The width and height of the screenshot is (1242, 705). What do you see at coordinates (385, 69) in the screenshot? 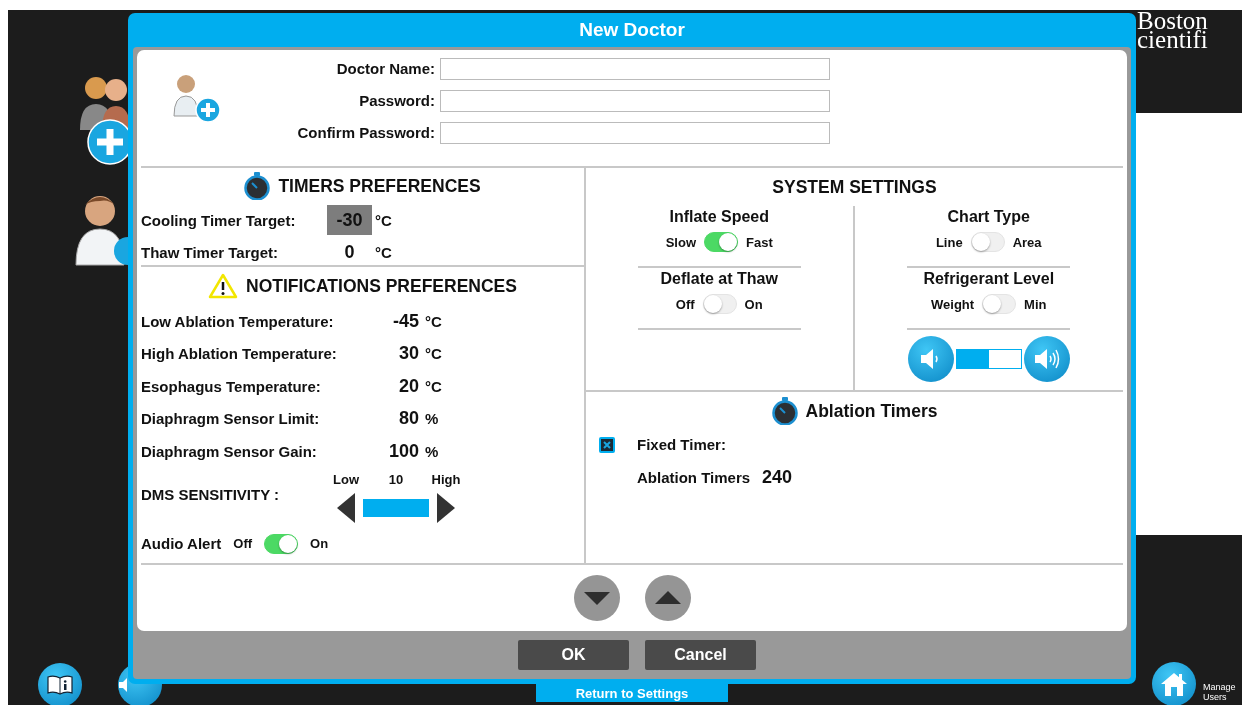
I see `field-label: Doctor Name:` at bounding box center [385, 69].